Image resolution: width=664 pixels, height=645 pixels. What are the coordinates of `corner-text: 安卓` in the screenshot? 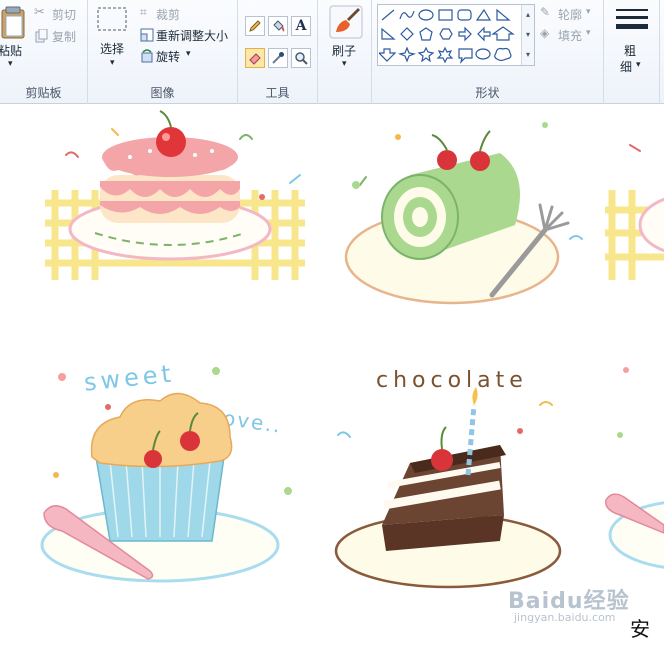 It's located at (640, 629).